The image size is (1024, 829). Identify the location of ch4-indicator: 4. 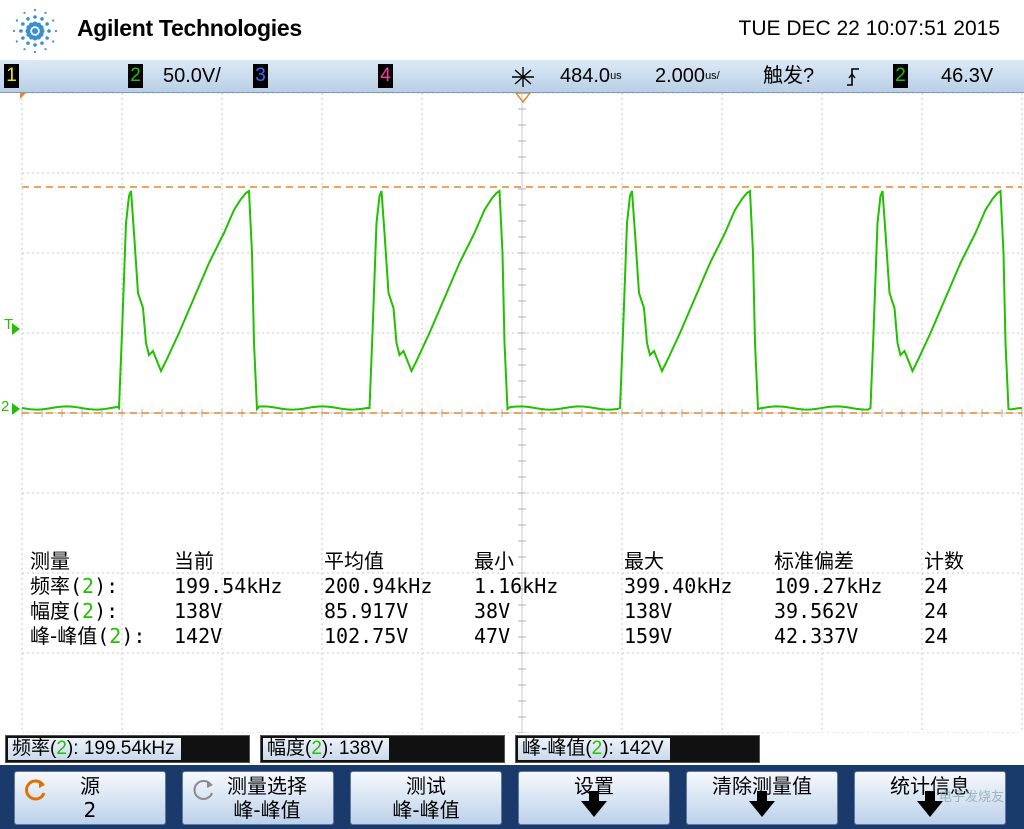
(385, 76).